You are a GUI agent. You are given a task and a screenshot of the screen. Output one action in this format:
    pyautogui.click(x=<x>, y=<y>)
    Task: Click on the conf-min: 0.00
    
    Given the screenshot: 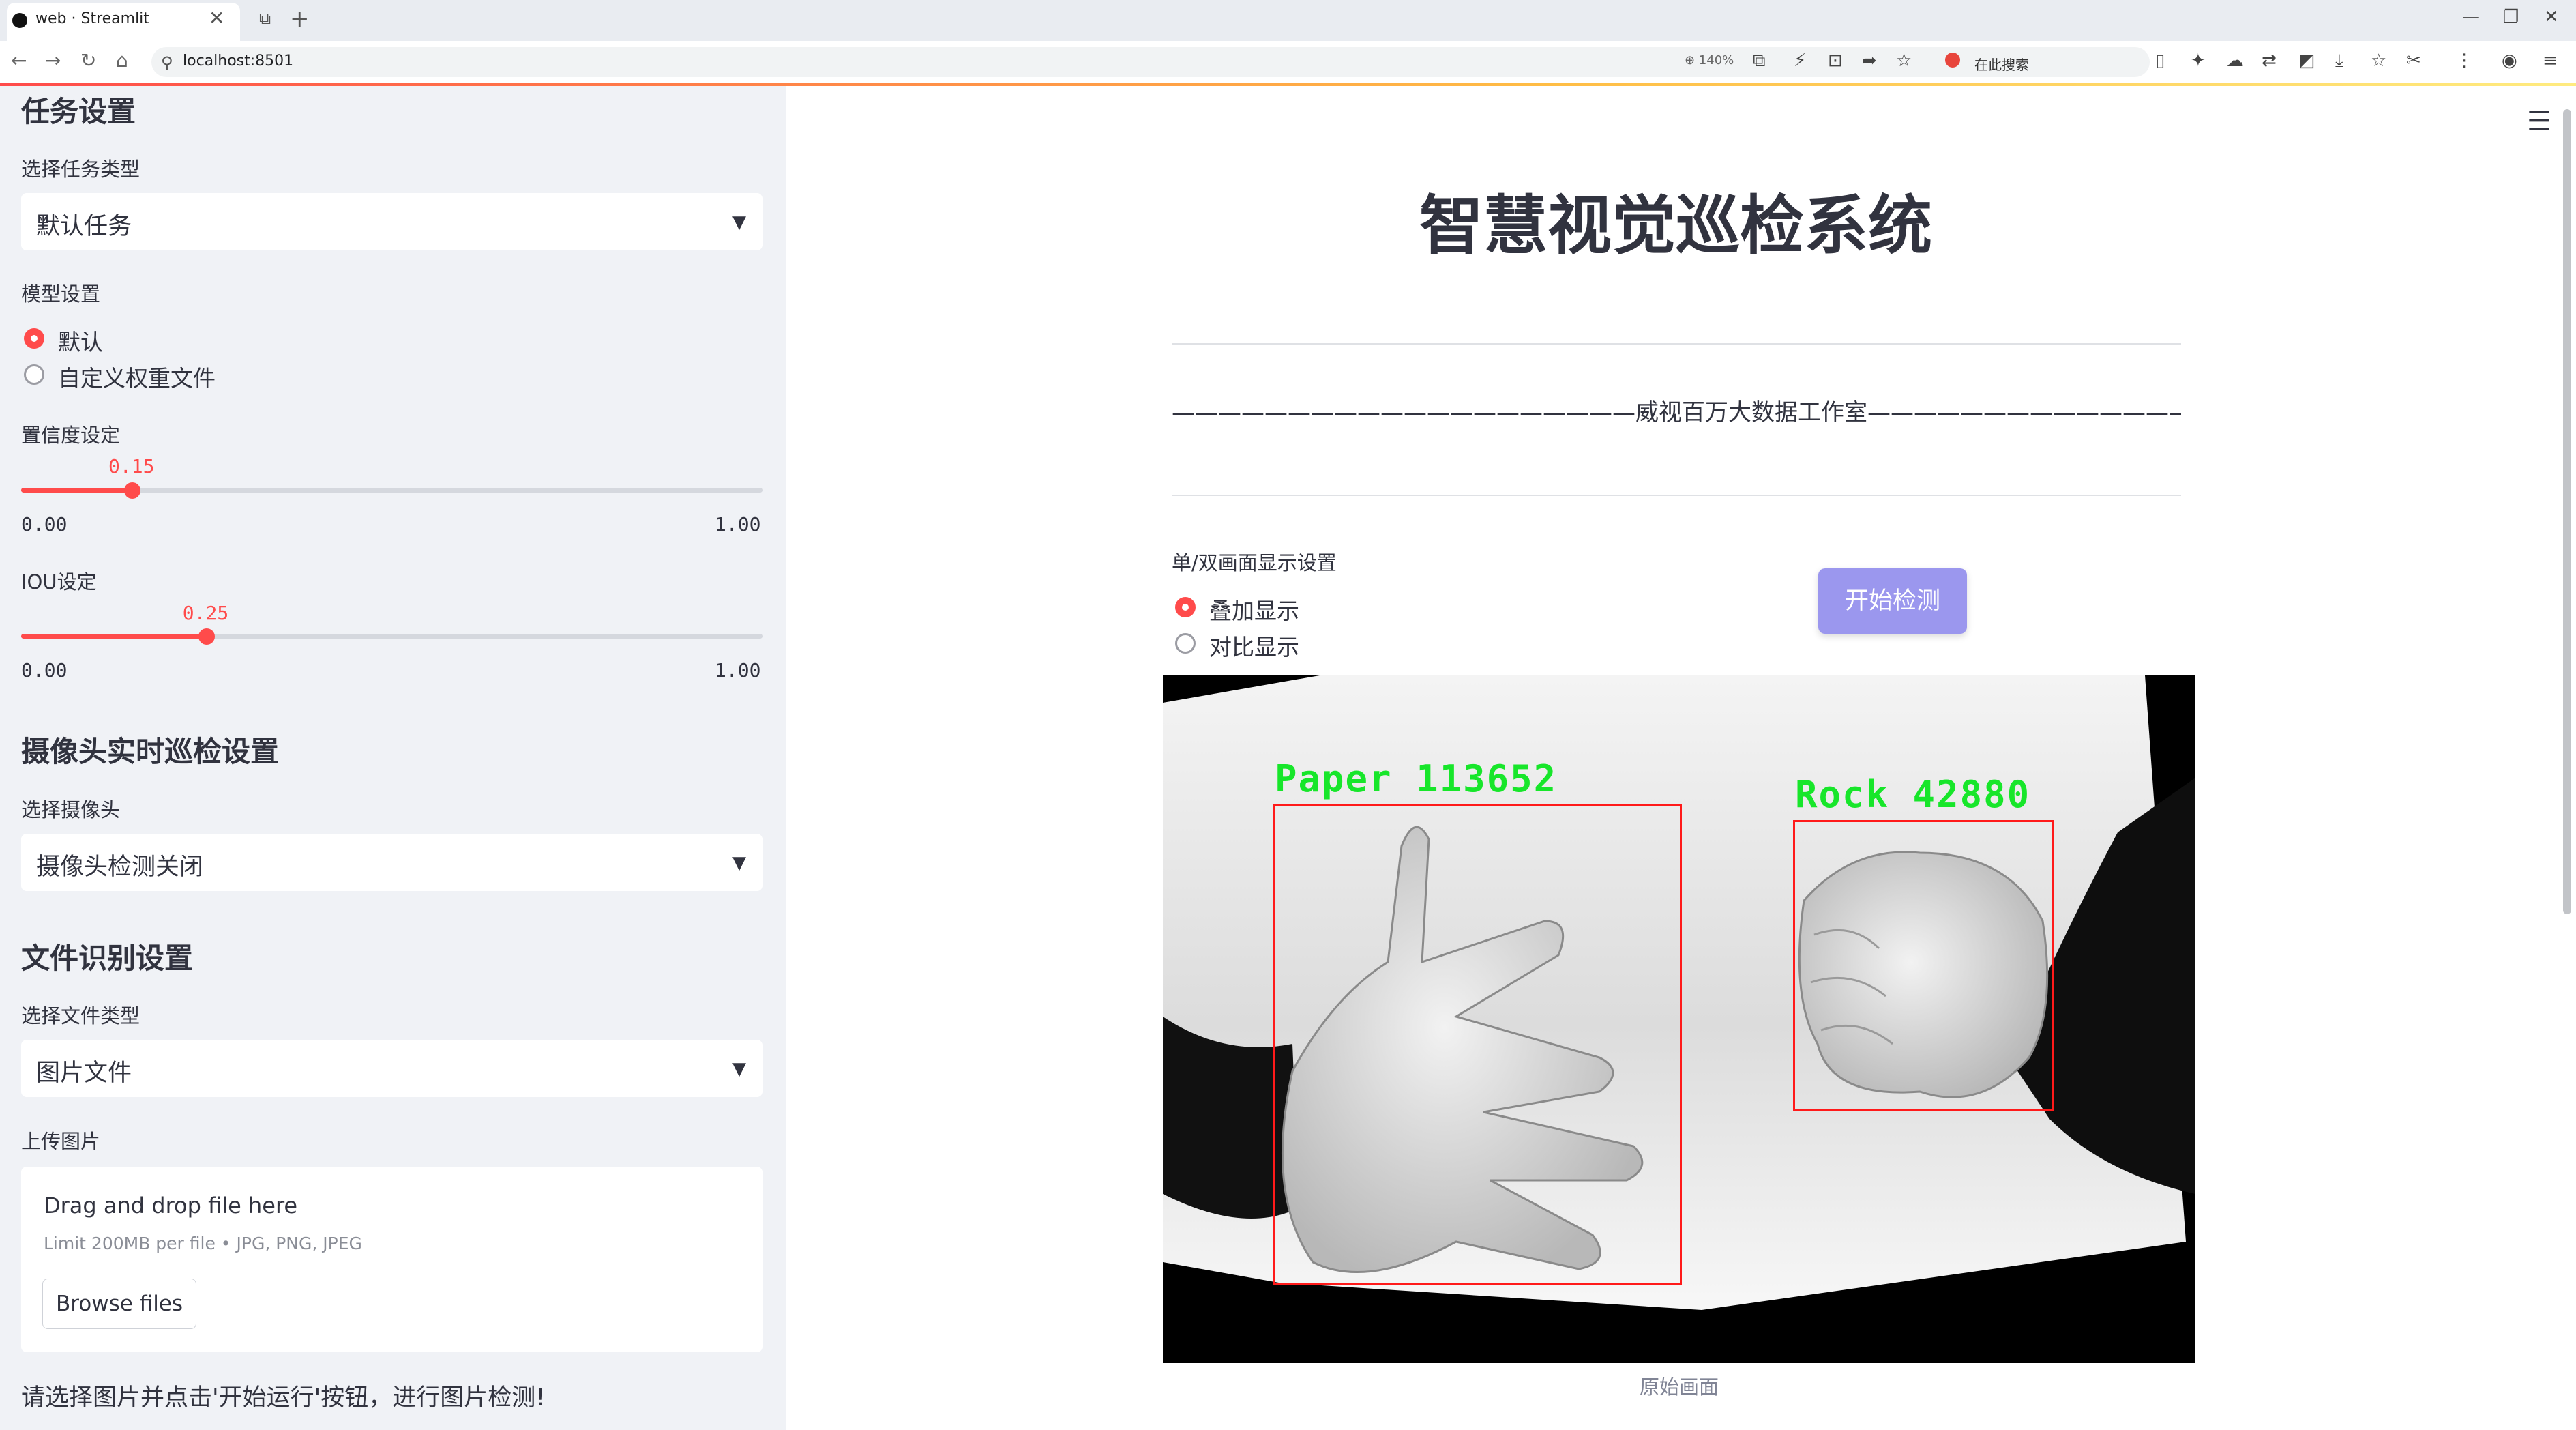 What is the action you would take?
    pyautogui.click(x=44, y=524)
    